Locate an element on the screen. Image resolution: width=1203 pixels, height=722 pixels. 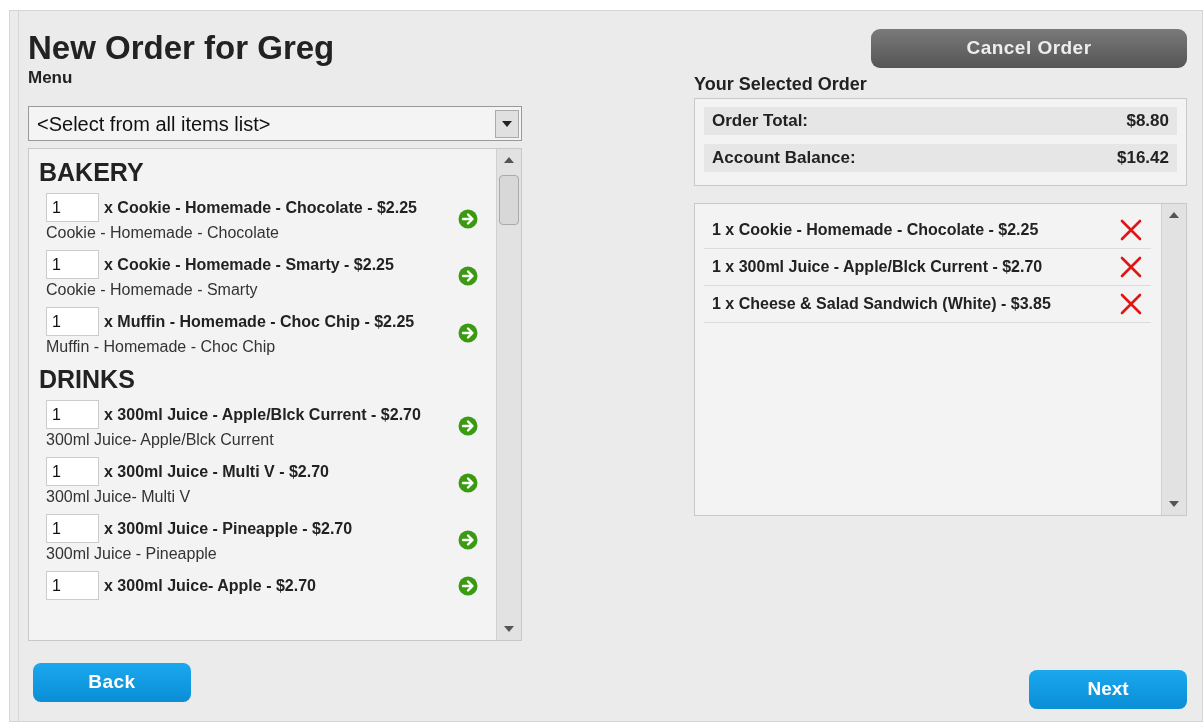
item-description: 300ml Juice - Pineapple is located at coordinates (132, 554).